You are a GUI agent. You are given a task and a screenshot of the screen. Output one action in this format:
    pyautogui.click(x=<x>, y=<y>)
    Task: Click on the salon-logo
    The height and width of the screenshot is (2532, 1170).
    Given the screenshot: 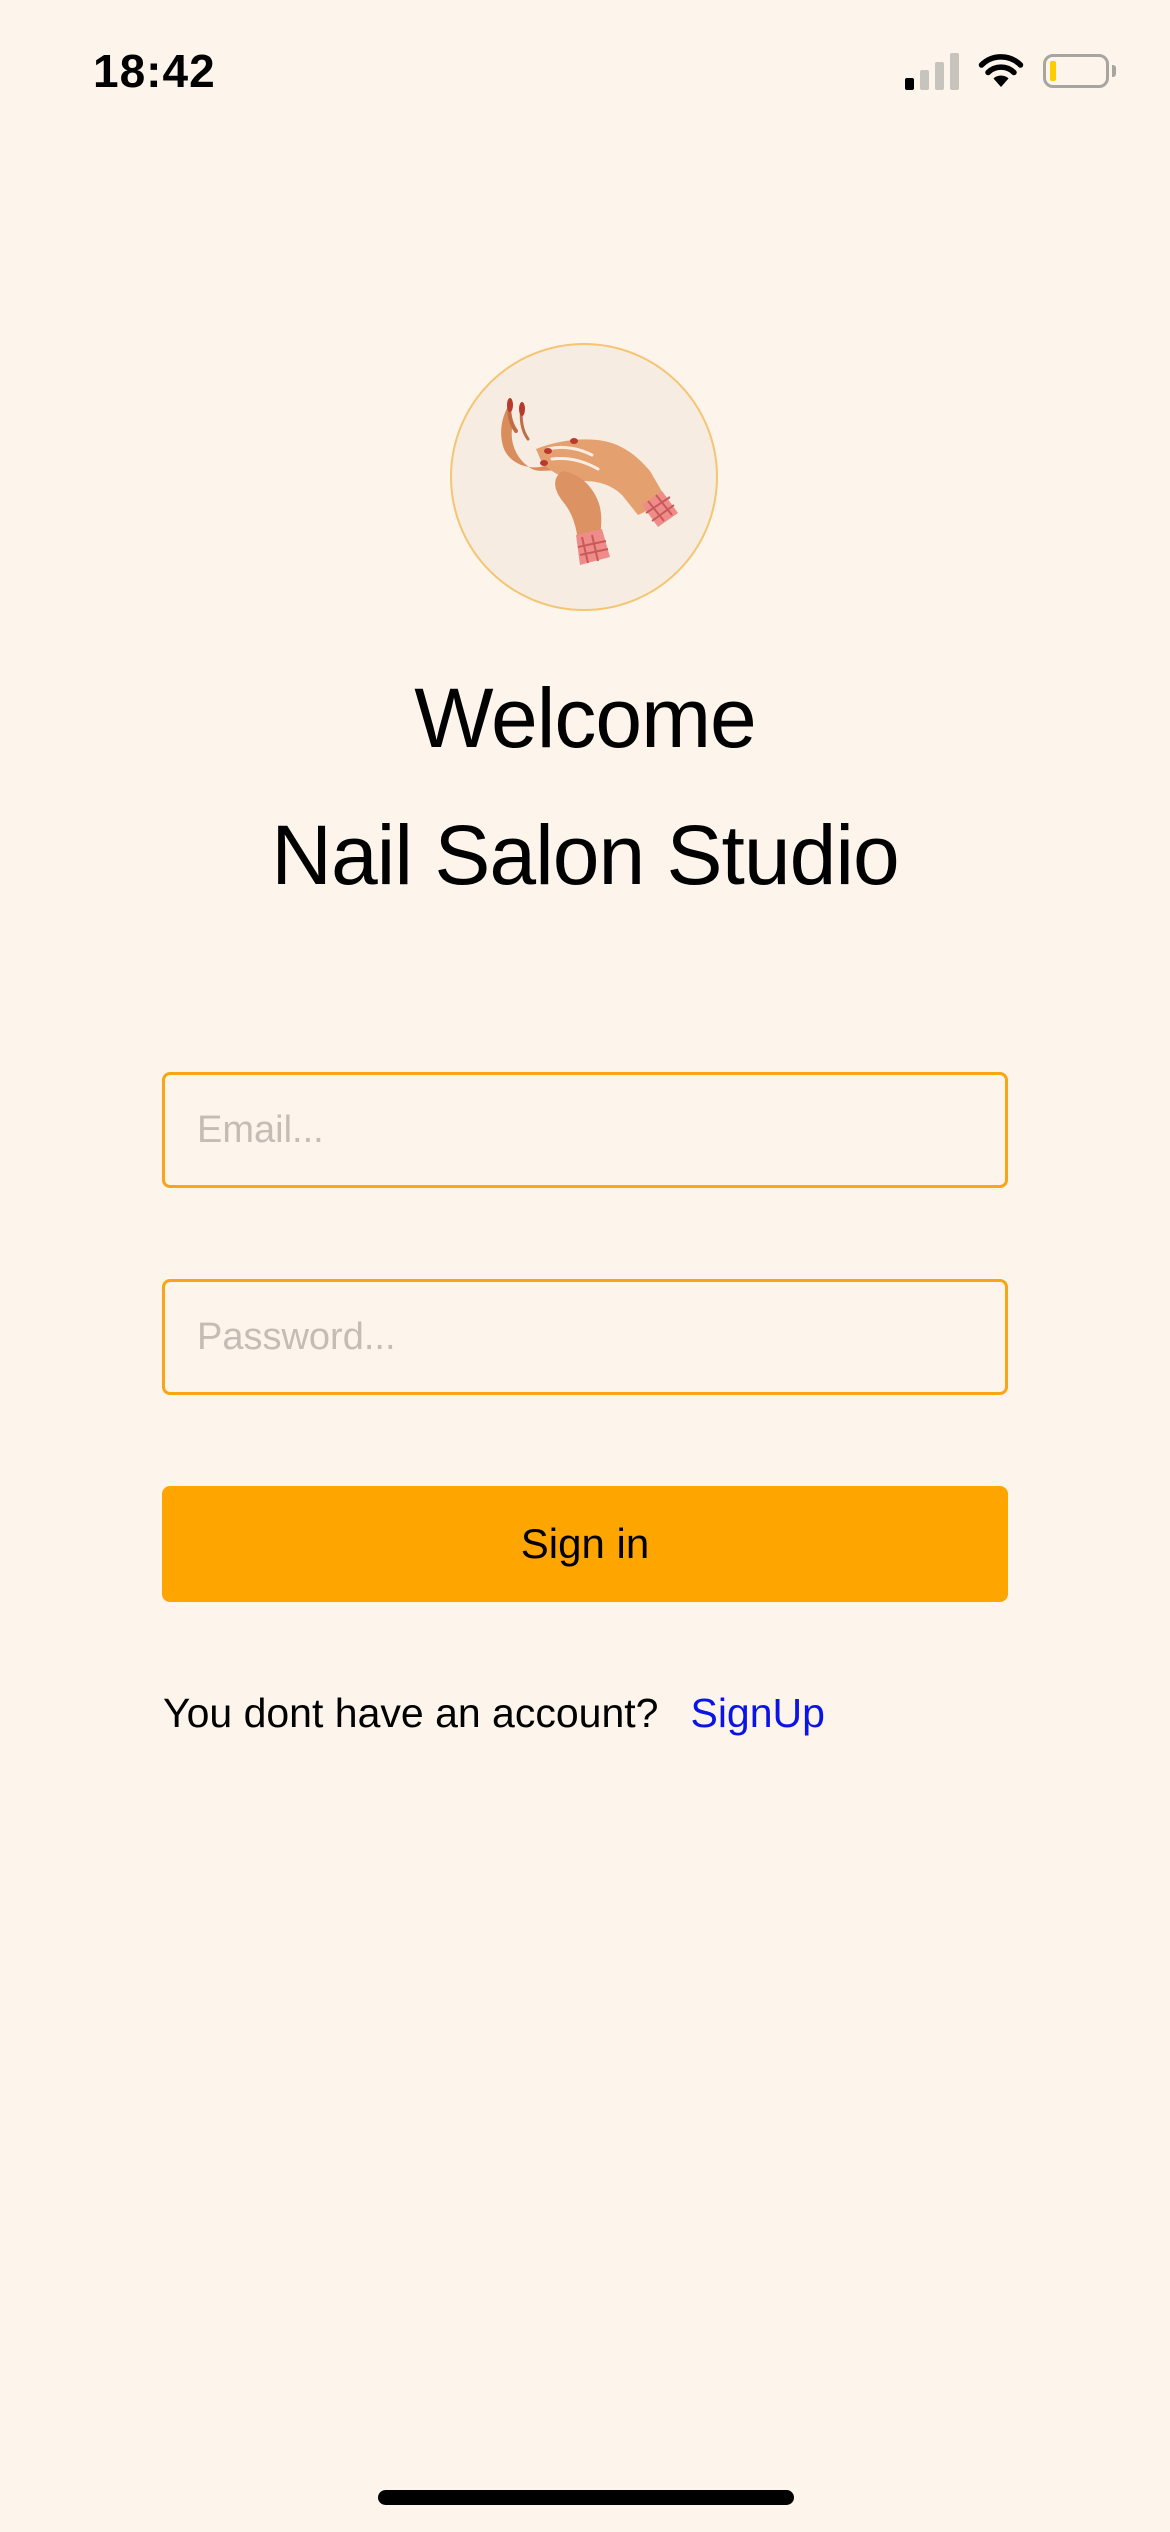 What is the action you would take?
    pyautogui.click(x=584, y=477)
    